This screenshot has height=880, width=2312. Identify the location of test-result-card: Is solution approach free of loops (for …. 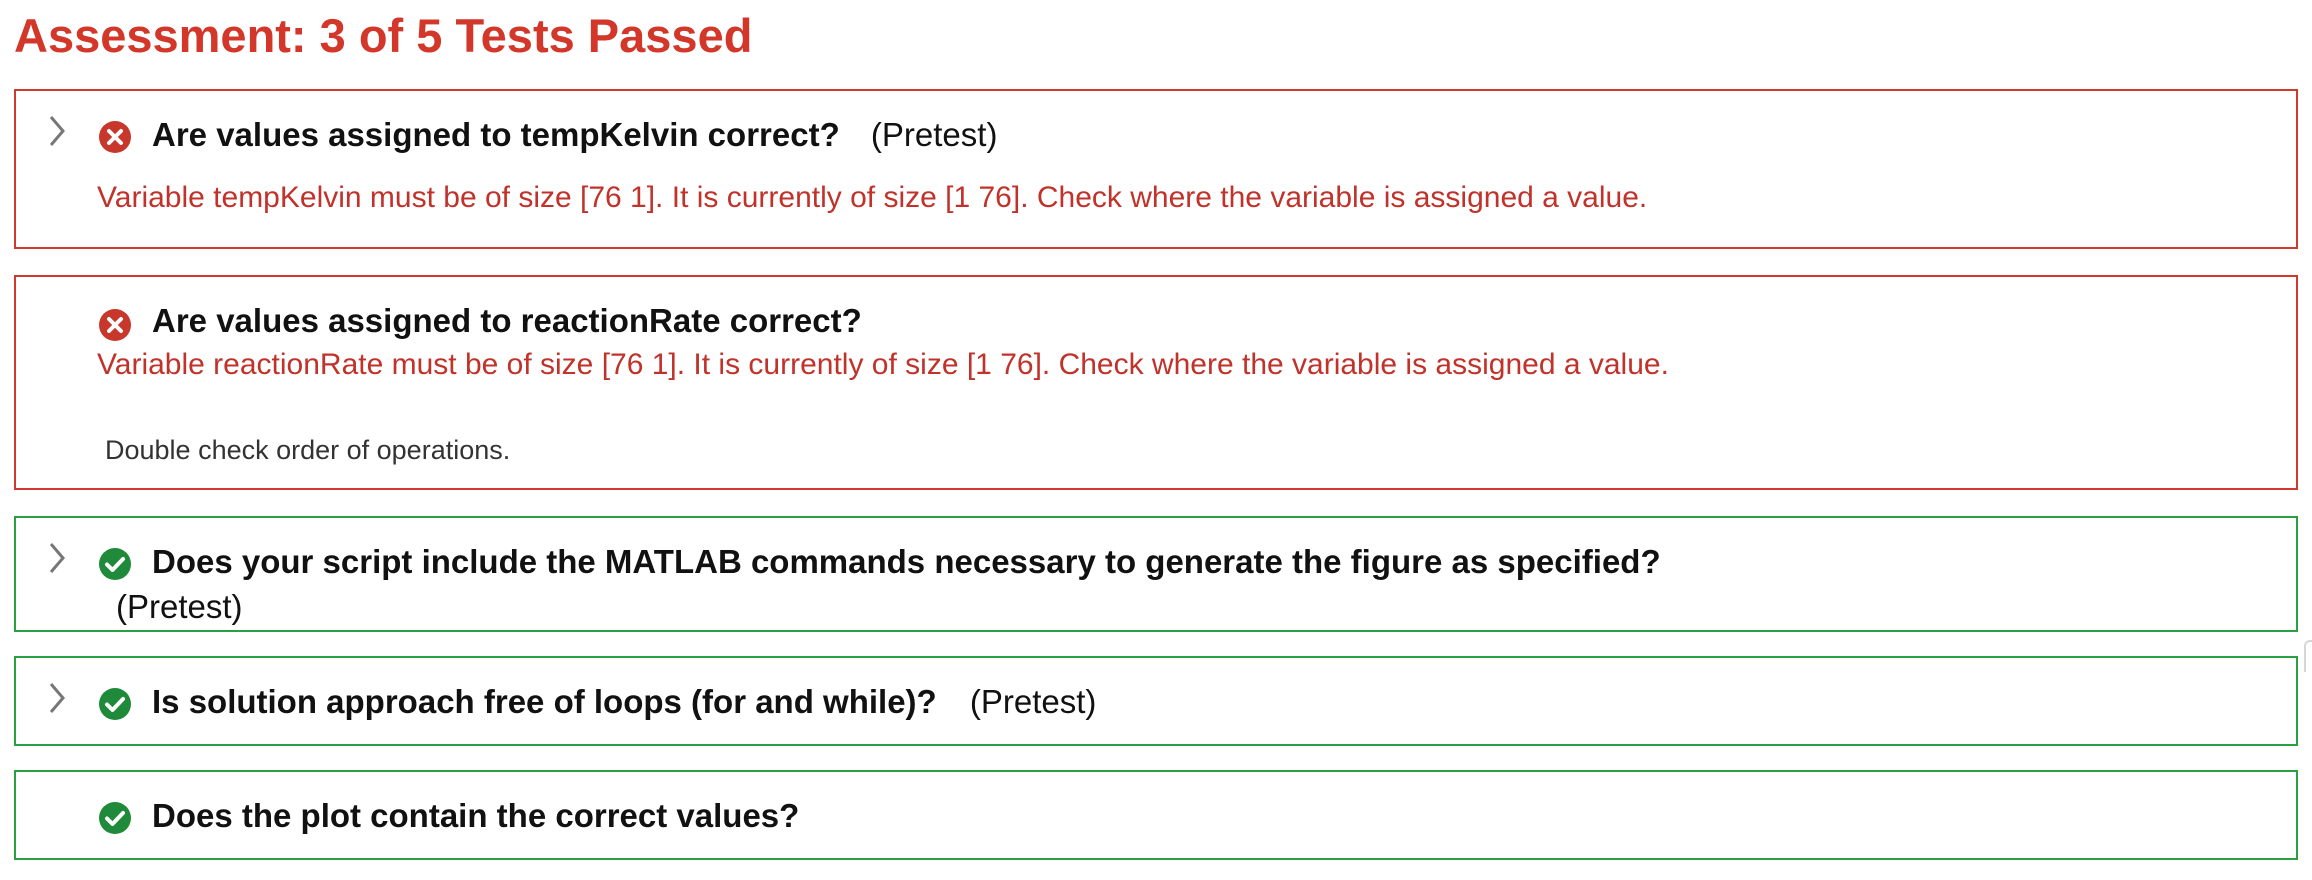
(1156, 701).